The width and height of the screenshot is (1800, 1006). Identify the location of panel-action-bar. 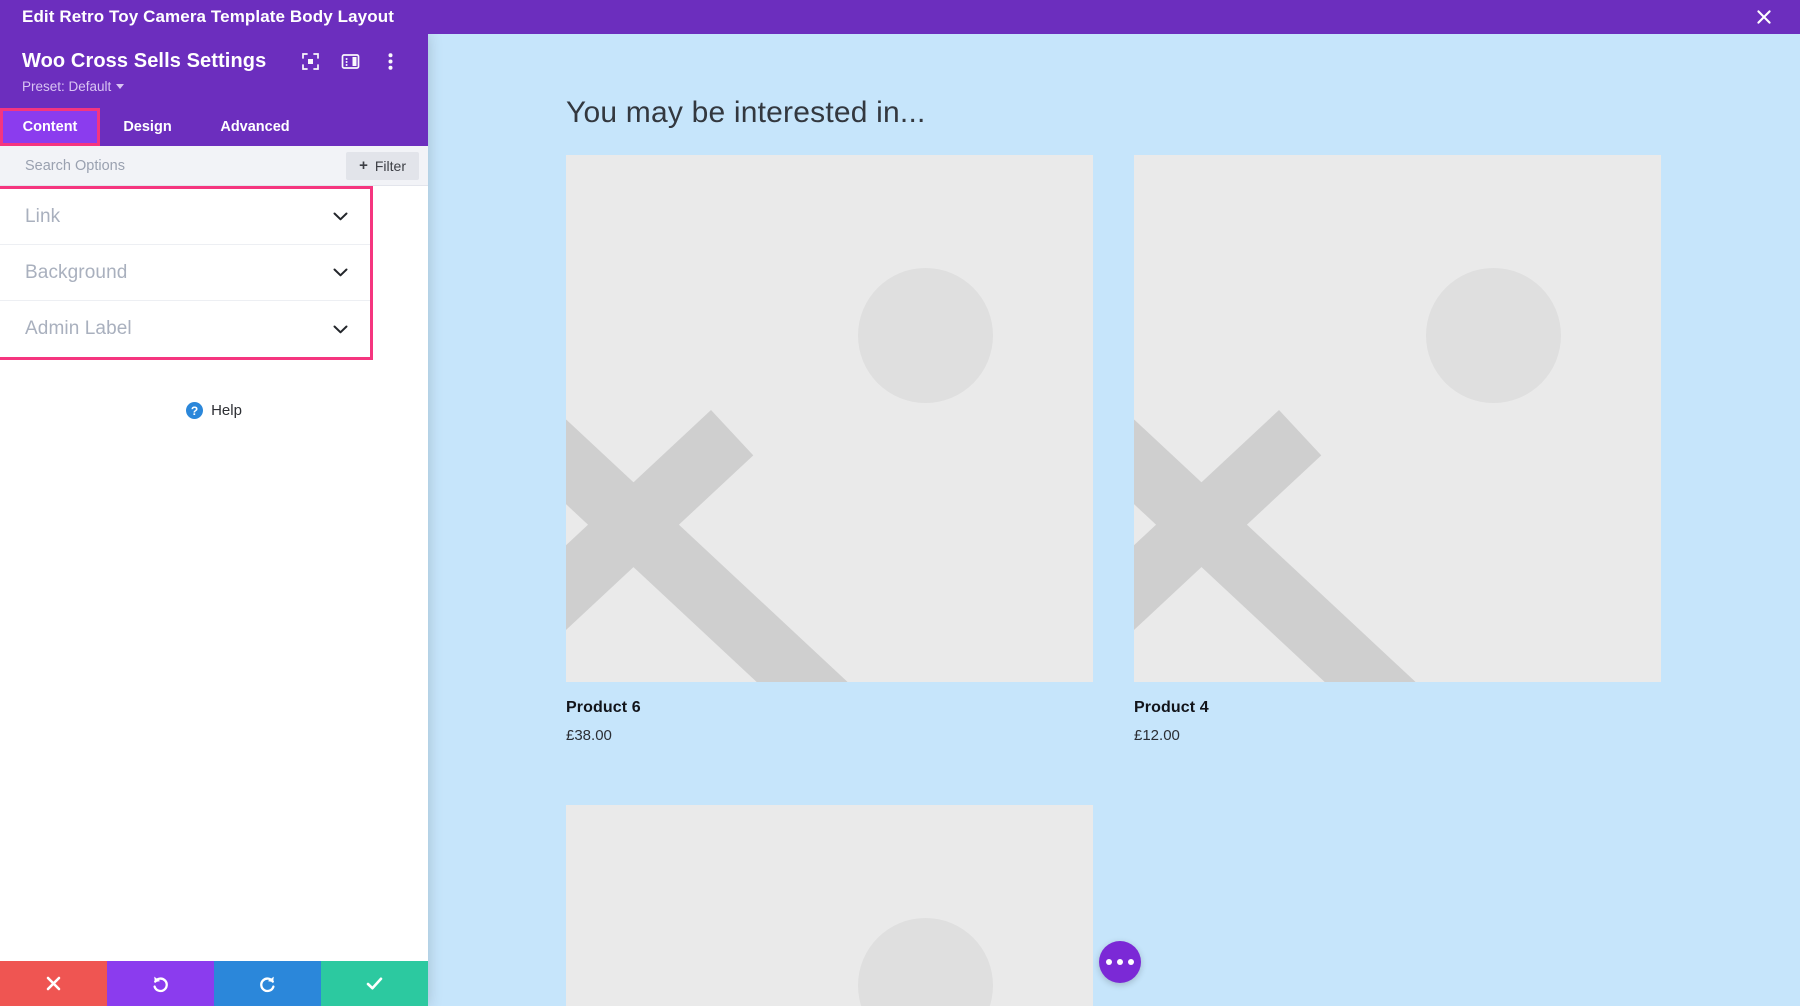
(214, 983).